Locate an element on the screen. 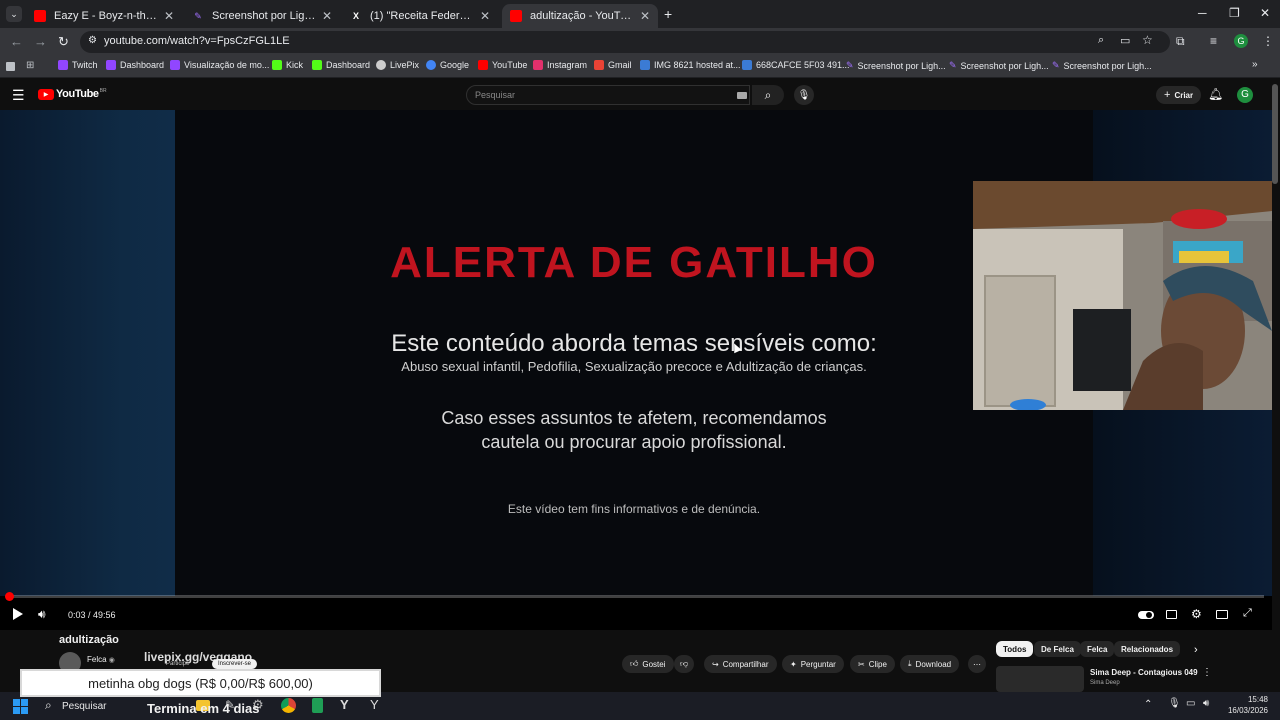  recommendation-title: Sima Deep - Contagious 049 is located at coordinates (1144, 672).